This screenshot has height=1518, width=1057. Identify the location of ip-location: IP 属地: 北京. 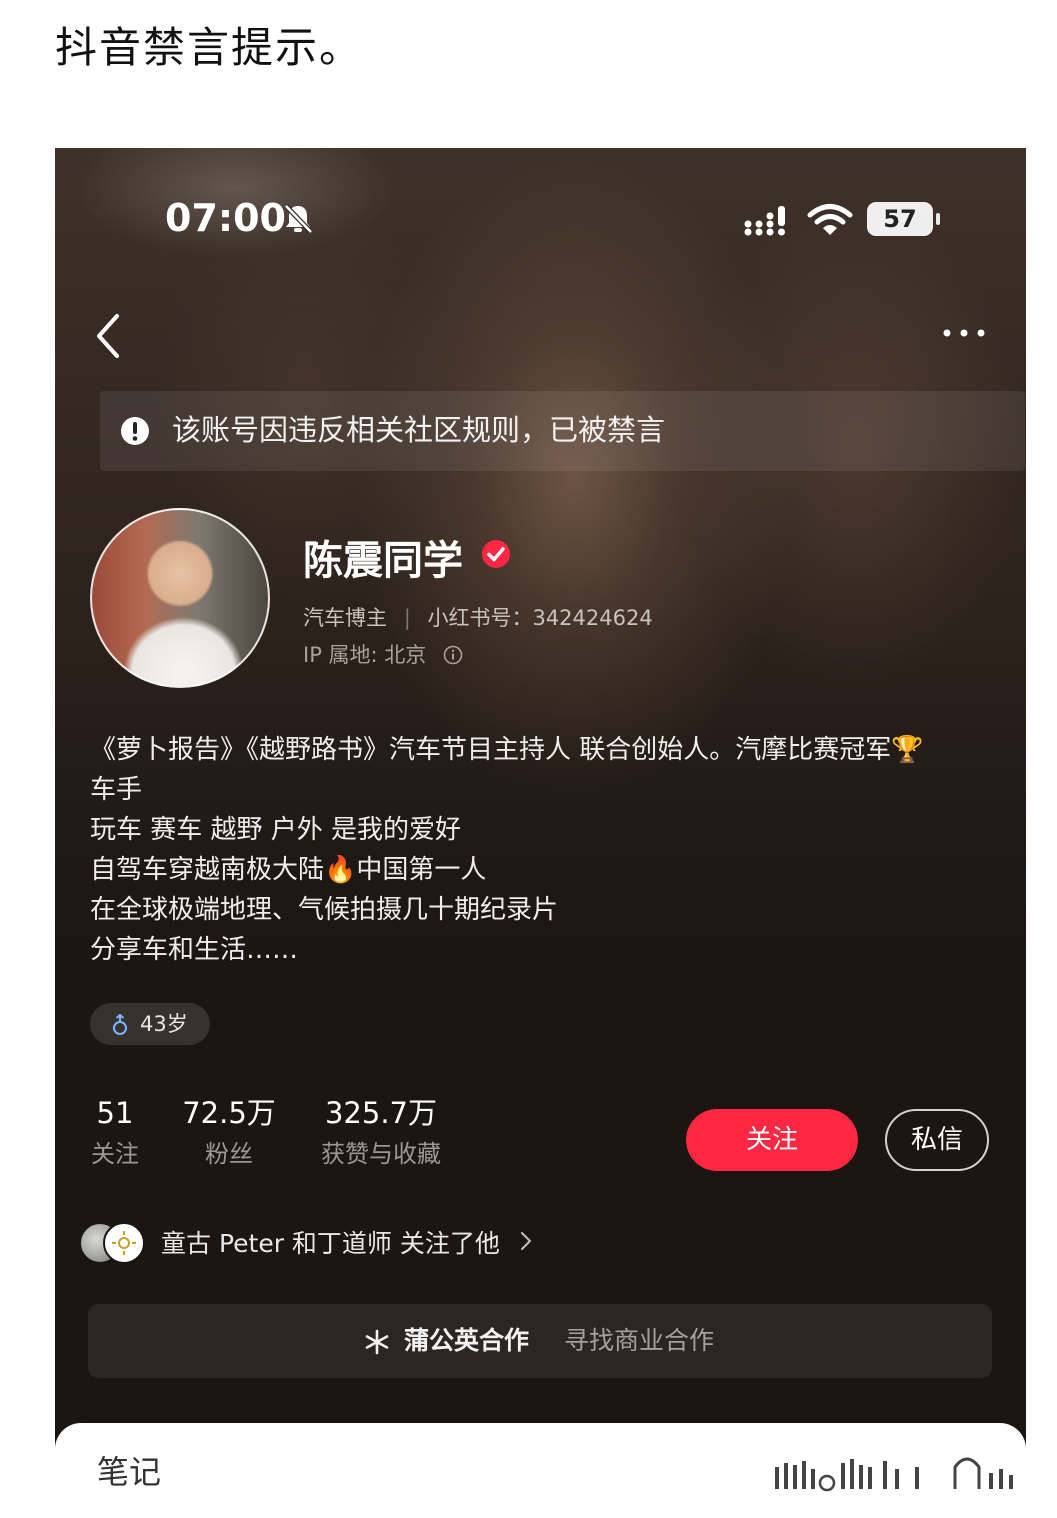
(383, 654).